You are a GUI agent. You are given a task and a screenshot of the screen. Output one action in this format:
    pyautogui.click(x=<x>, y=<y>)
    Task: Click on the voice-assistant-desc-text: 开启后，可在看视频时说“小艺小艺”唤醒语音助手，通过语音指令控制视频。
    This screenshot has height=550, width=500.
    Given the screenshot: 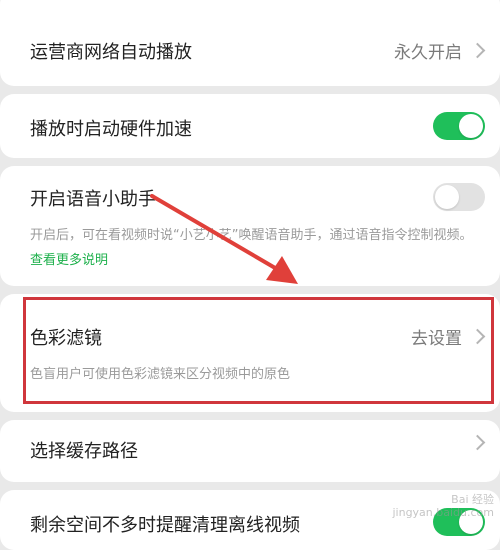 What is the action you would take?
    pyautogui.click(x=251, y=235)
    